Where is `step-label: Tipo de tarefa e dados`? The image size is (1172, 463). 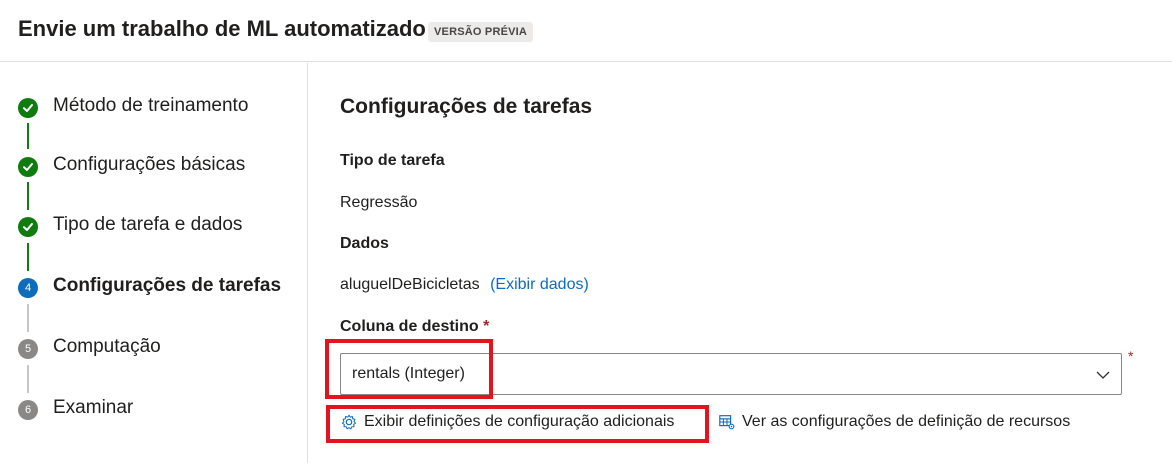 step-label: Tipo de tarefa e dados is located at coordinates (148, 224).